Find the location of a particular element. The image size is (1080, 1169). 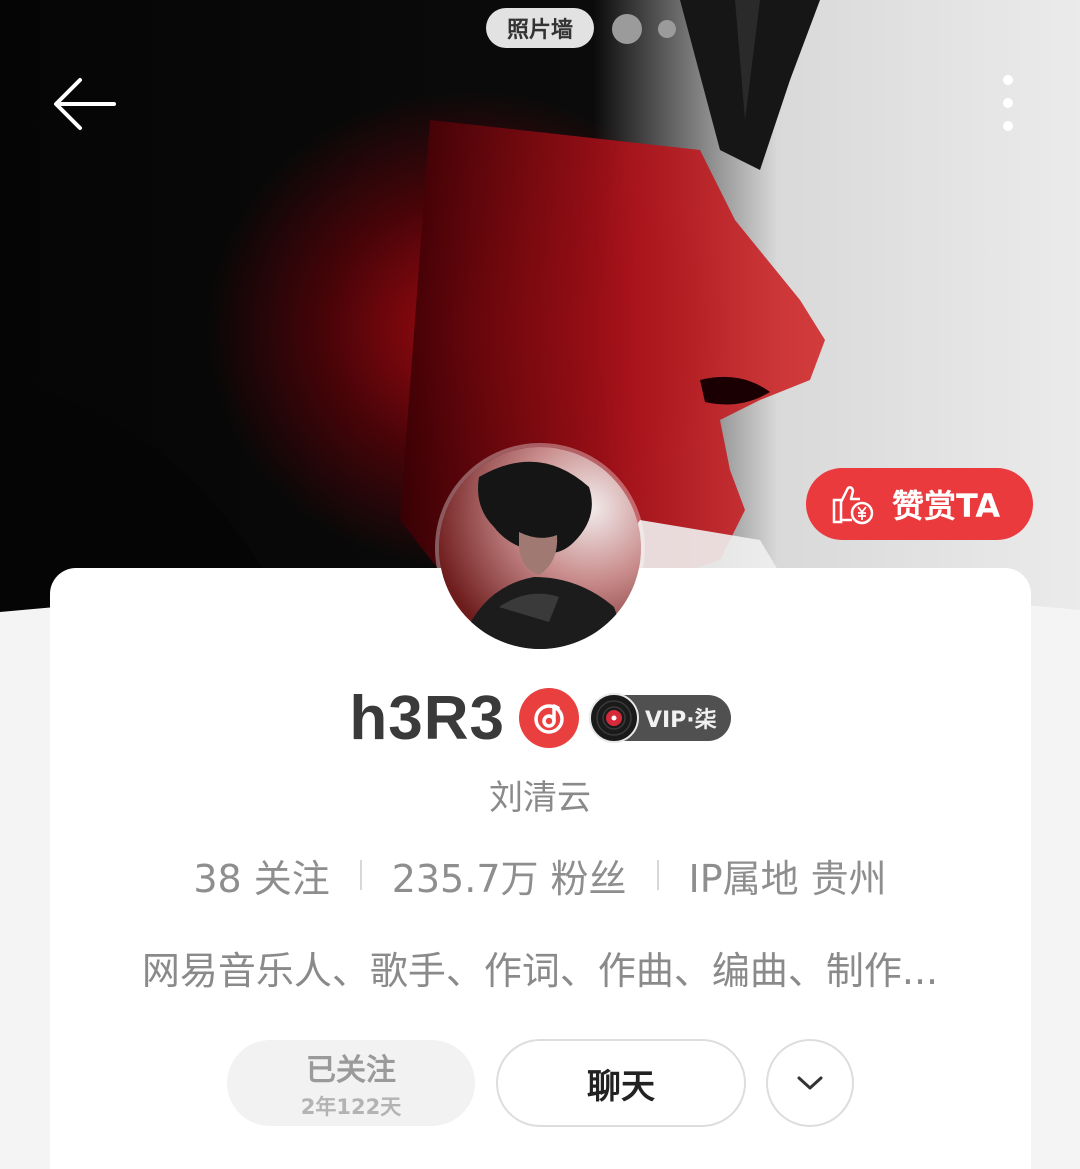

more-options-button is located at coordinates (1008, 105).